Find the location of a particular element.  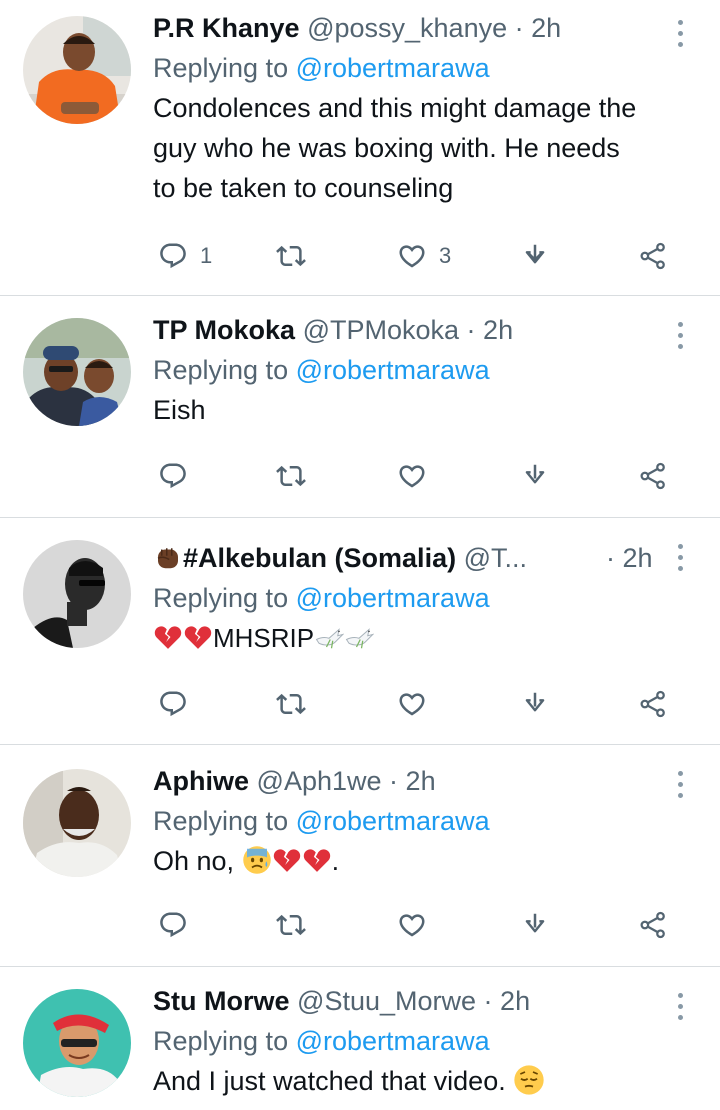

like-button: 3 is located at coordinates (424, 256).